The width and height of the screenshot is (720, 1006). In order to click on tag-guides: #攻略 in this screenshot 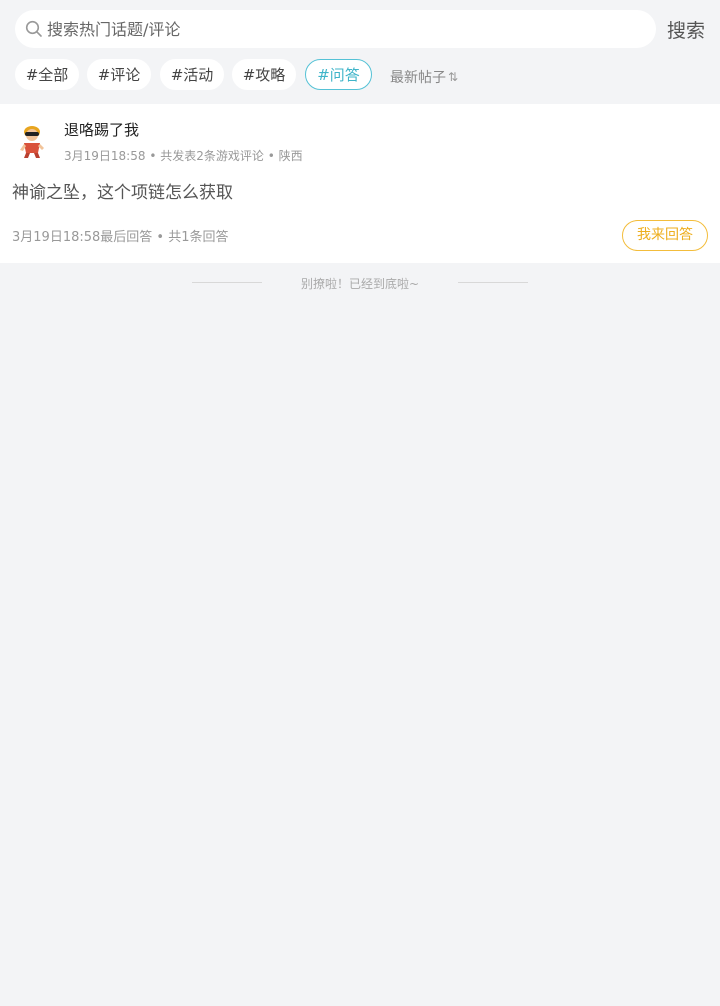, I will do `click(264, 74)`.